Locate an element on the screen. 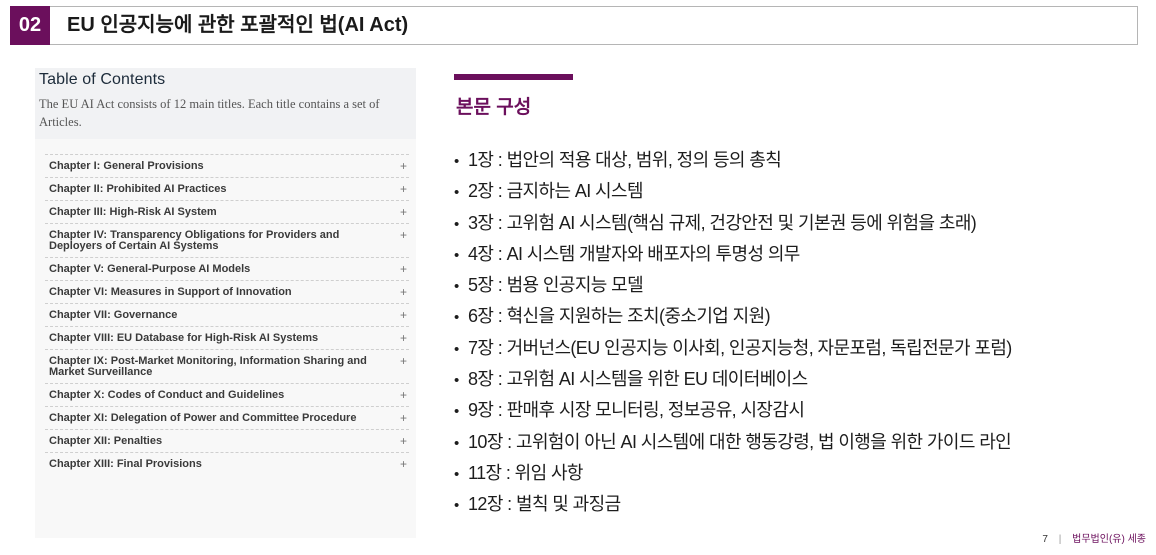  page-number: 7 is located at coordinates (1045, 539).